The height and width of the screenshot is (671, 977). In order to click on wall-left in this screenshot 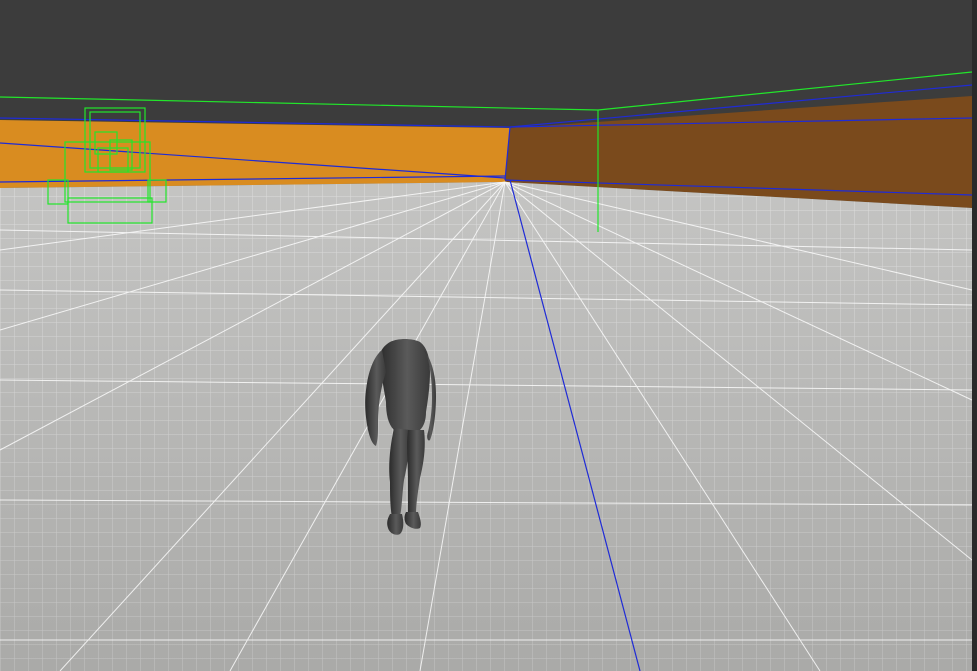, I will do `click(255, 154)`.